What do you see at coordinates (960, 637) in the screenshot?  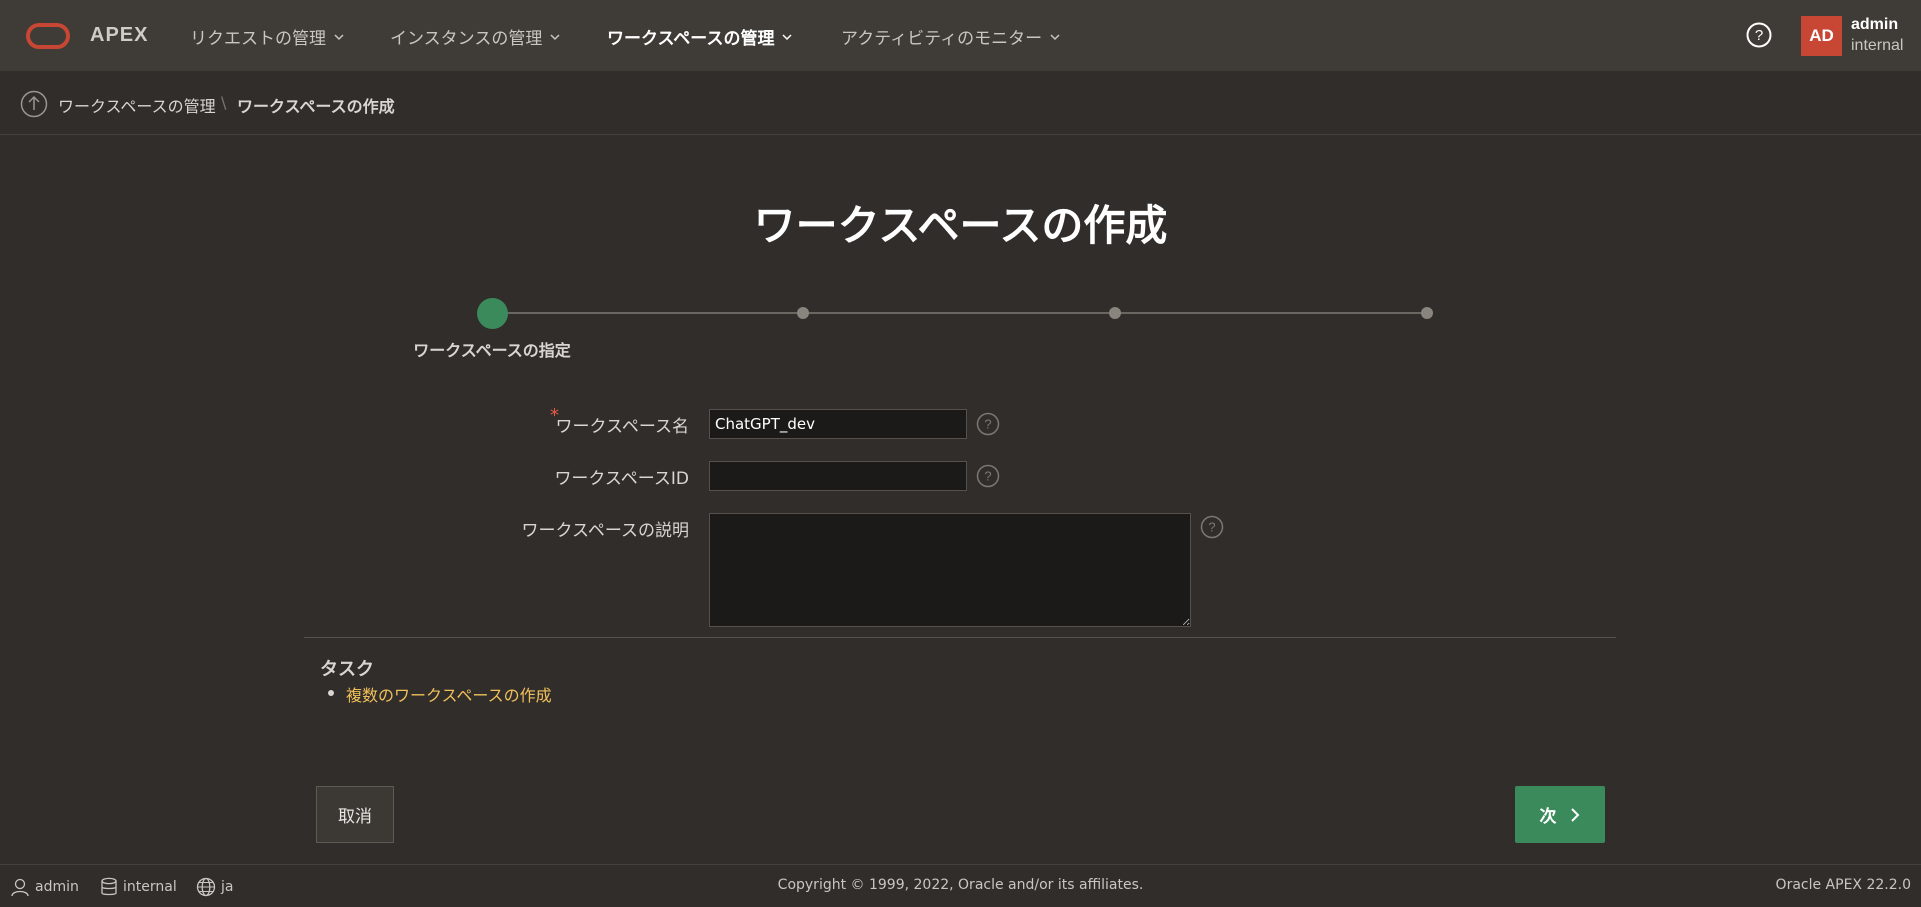 I see `section-divider` at bounding box center [960, 637].